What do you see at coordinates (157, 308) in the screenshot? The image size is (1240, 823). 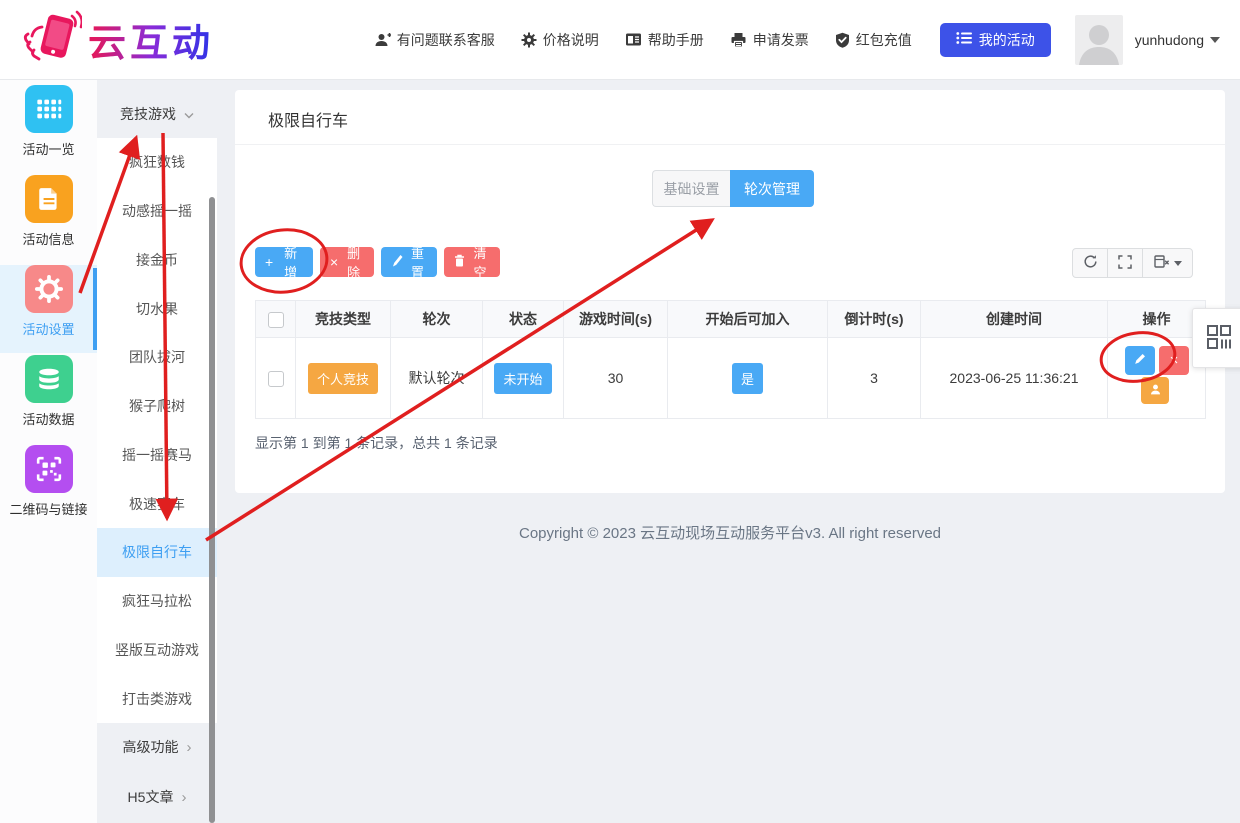 I see `menu-item-fruit-cut: 切水果` at bounding box center [157, 308].